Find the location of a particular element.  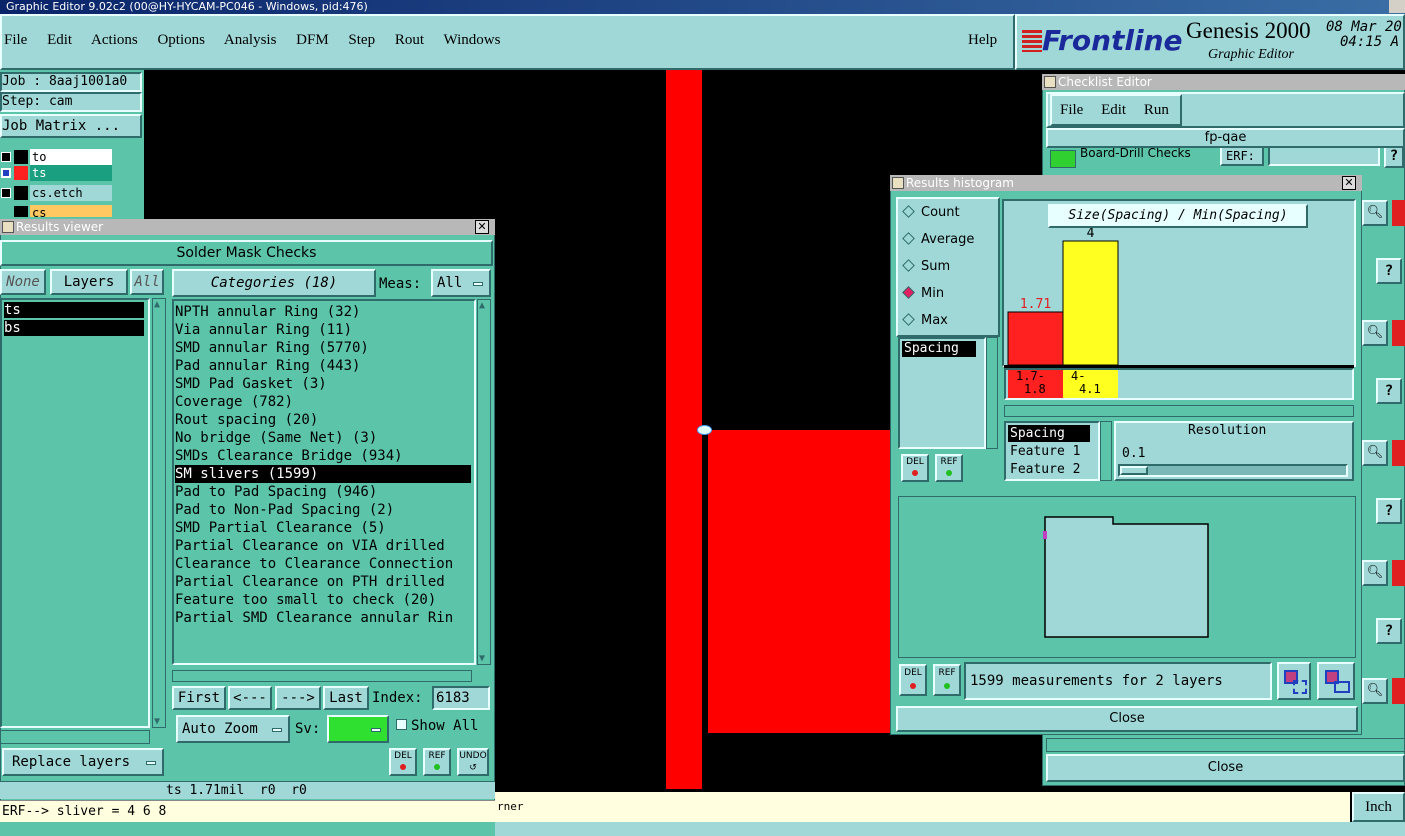

canvas-feature-block is located at coordinates (800, 581).